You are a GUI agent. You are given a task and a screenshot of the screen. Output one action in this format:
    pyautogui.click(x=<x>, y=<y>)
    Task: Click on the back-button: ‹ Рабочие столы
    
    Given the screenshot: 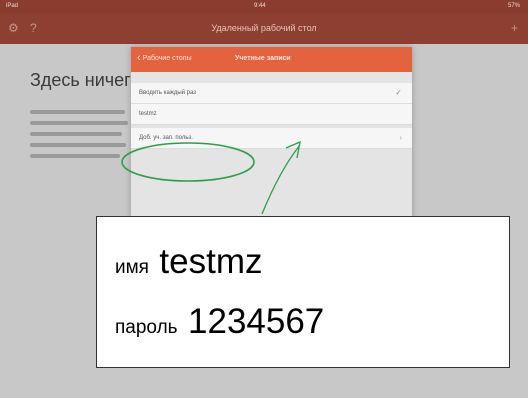 What is the action you would take?
    pyautogui.click(x=164, y=58)
    